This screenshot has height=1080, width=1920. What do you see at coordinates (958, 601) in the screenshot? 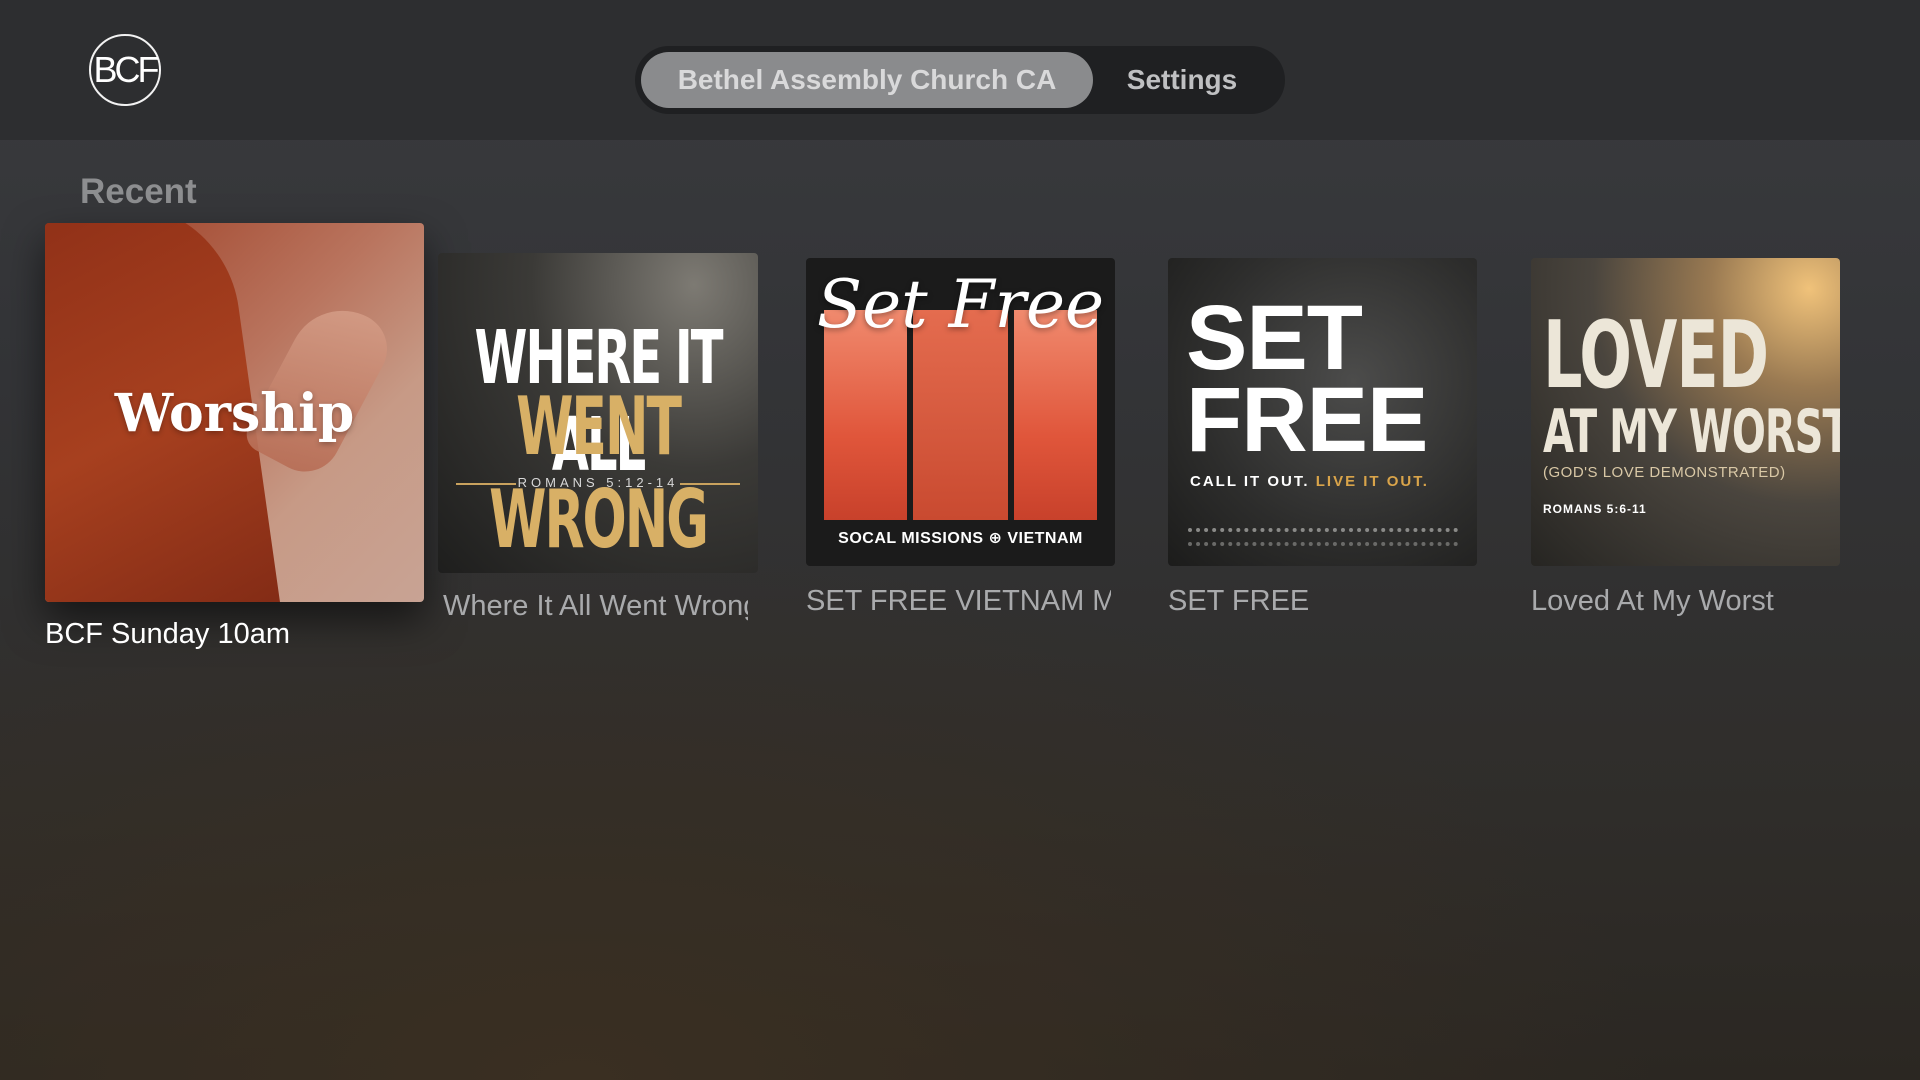
I see `item-caption: SET FREE VIETNAM MISSIONS` at bounding box center [958, 601].